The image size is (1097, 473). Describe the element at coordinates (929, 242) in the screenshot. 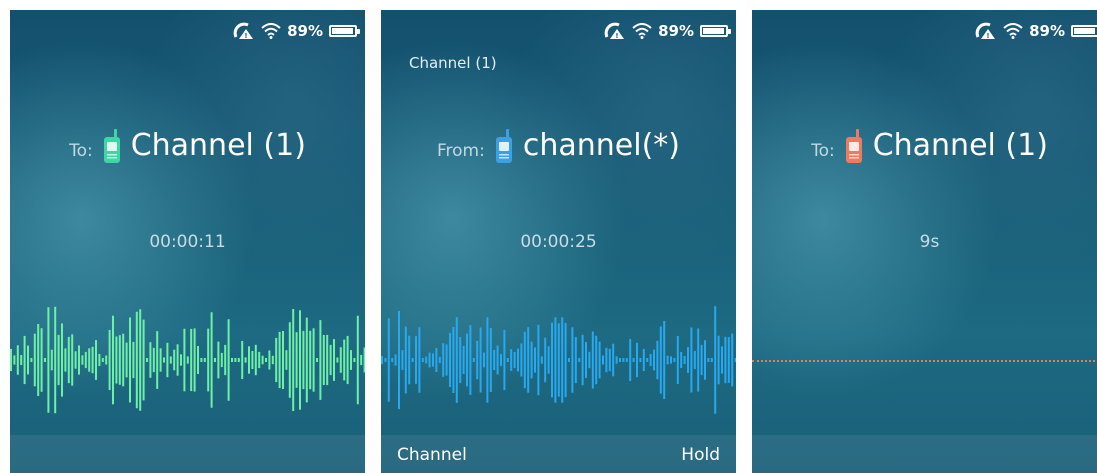

I see `call-timer: 9s` at that location.